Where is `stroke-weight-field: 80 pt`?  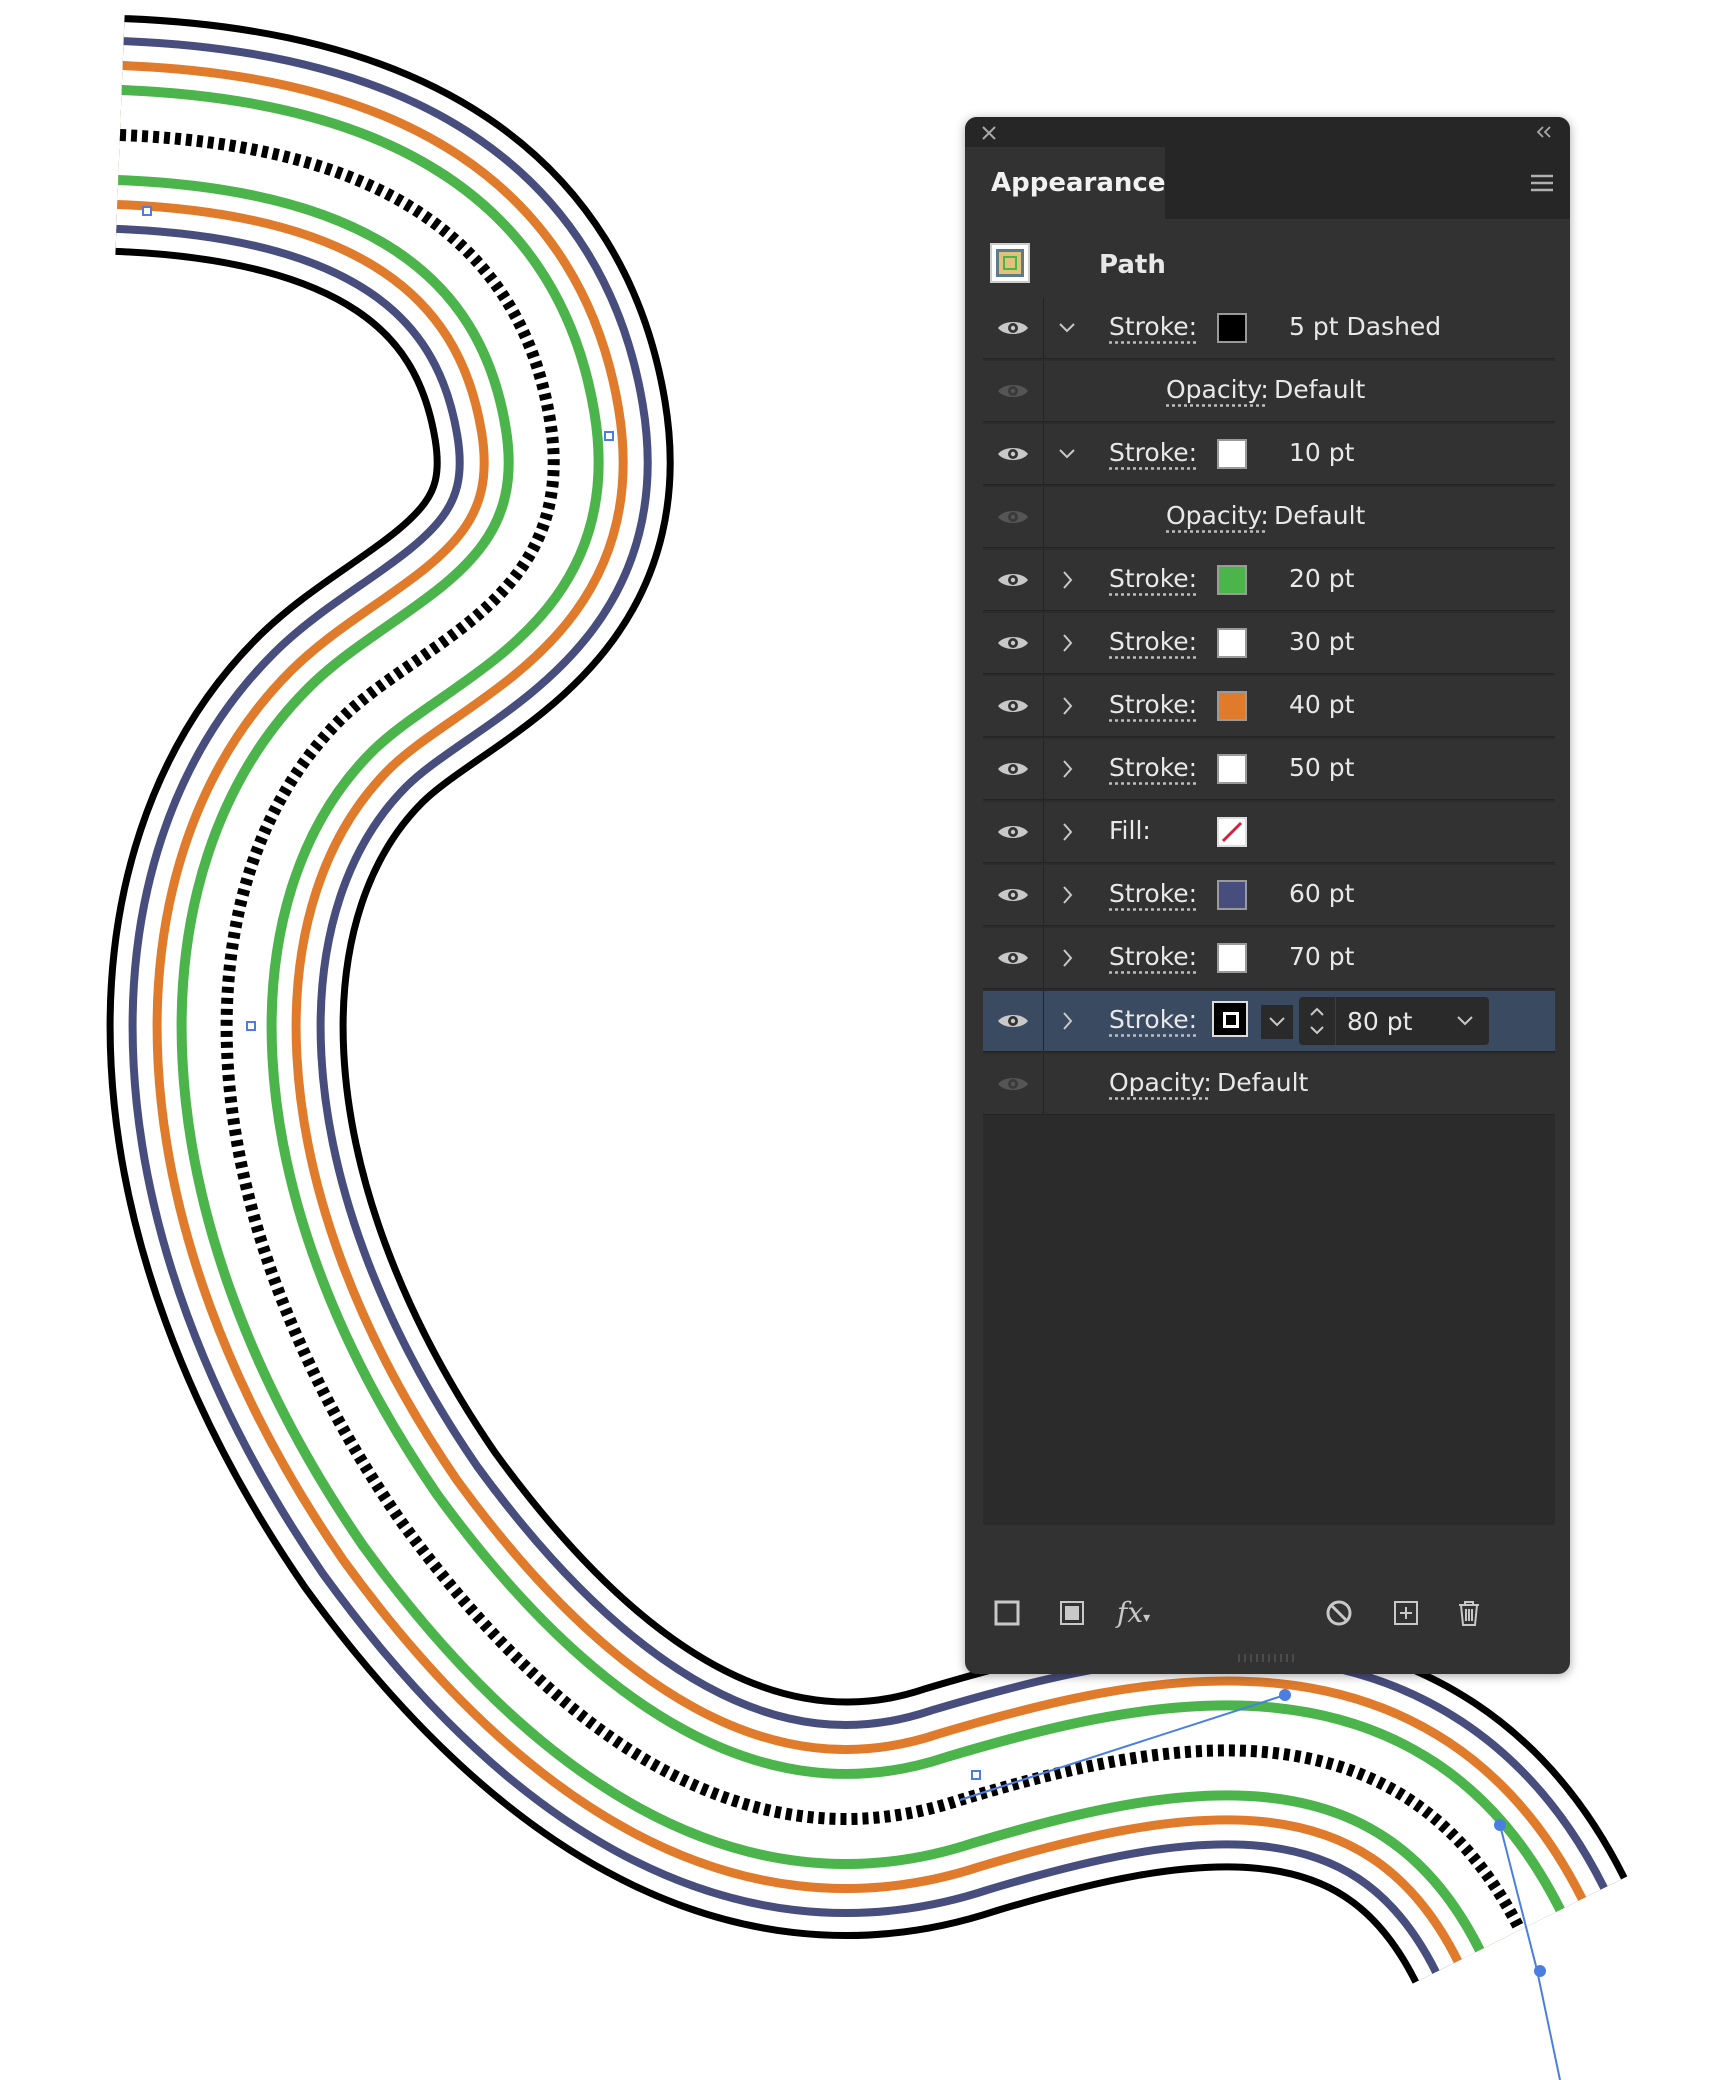 stroke-weight-field: 80 pt is located at coordinates (1394, 1021).